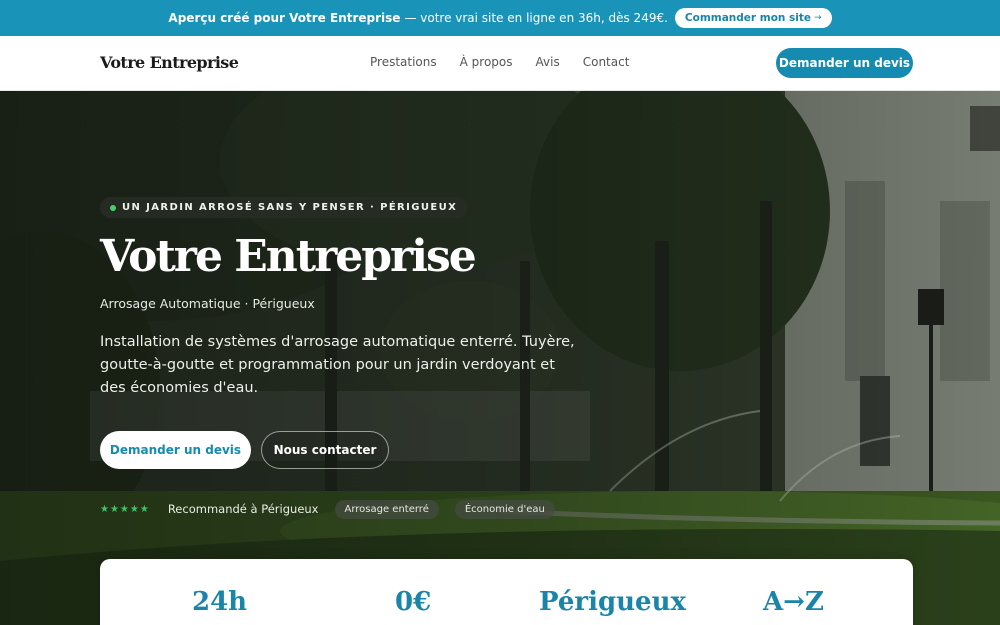 The image size is (1000, 625). I want to click on header-quote-button: Demander un devis, so click(844, 63).